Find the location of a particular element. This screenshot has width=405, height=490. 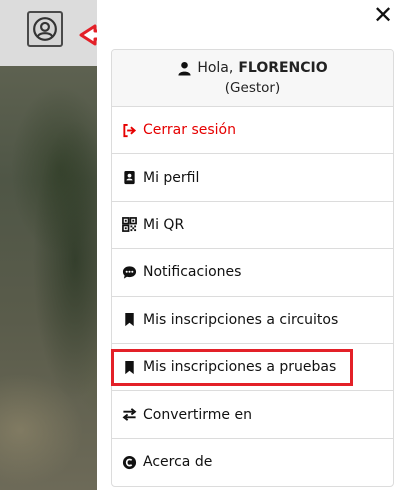

copyright-icon is located at coordinates (129, 462).